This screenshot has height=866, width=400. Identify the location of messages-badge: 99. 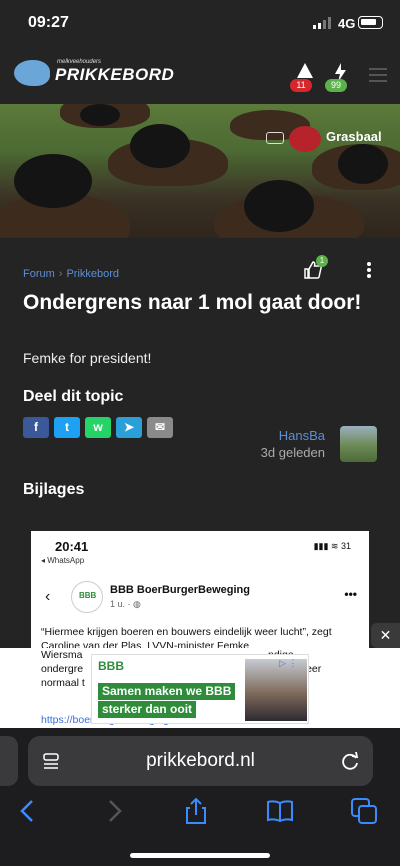
(336, 85).